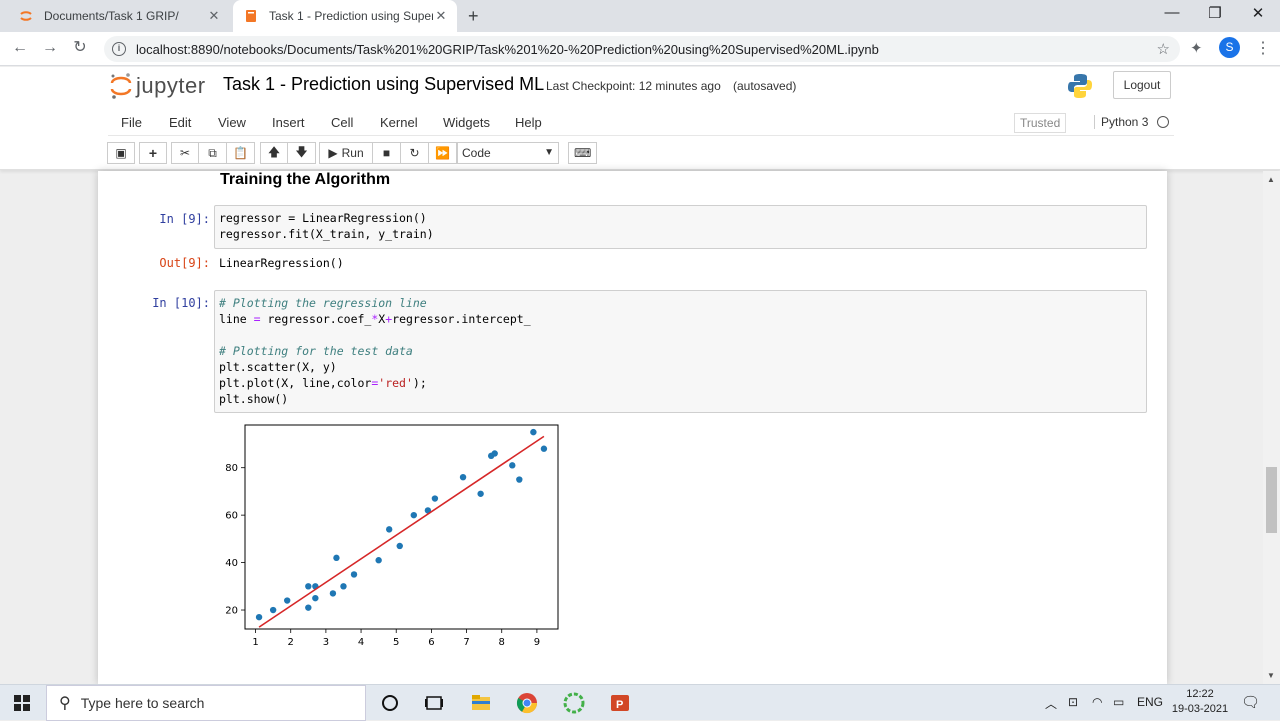 The width and height of the screenshot is (1280, 721). I want to click on tray-chevron-up-icon: ︿, so click(1051, 703).